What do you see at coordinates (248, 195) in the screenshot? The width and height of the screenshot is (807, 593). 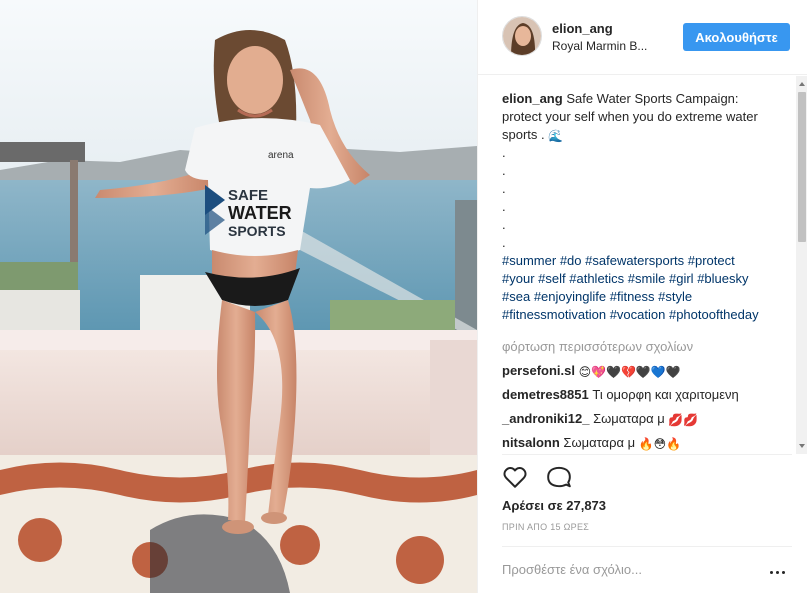 I see `shirt-text-1: SAFE` at bounding box center [248, 195].